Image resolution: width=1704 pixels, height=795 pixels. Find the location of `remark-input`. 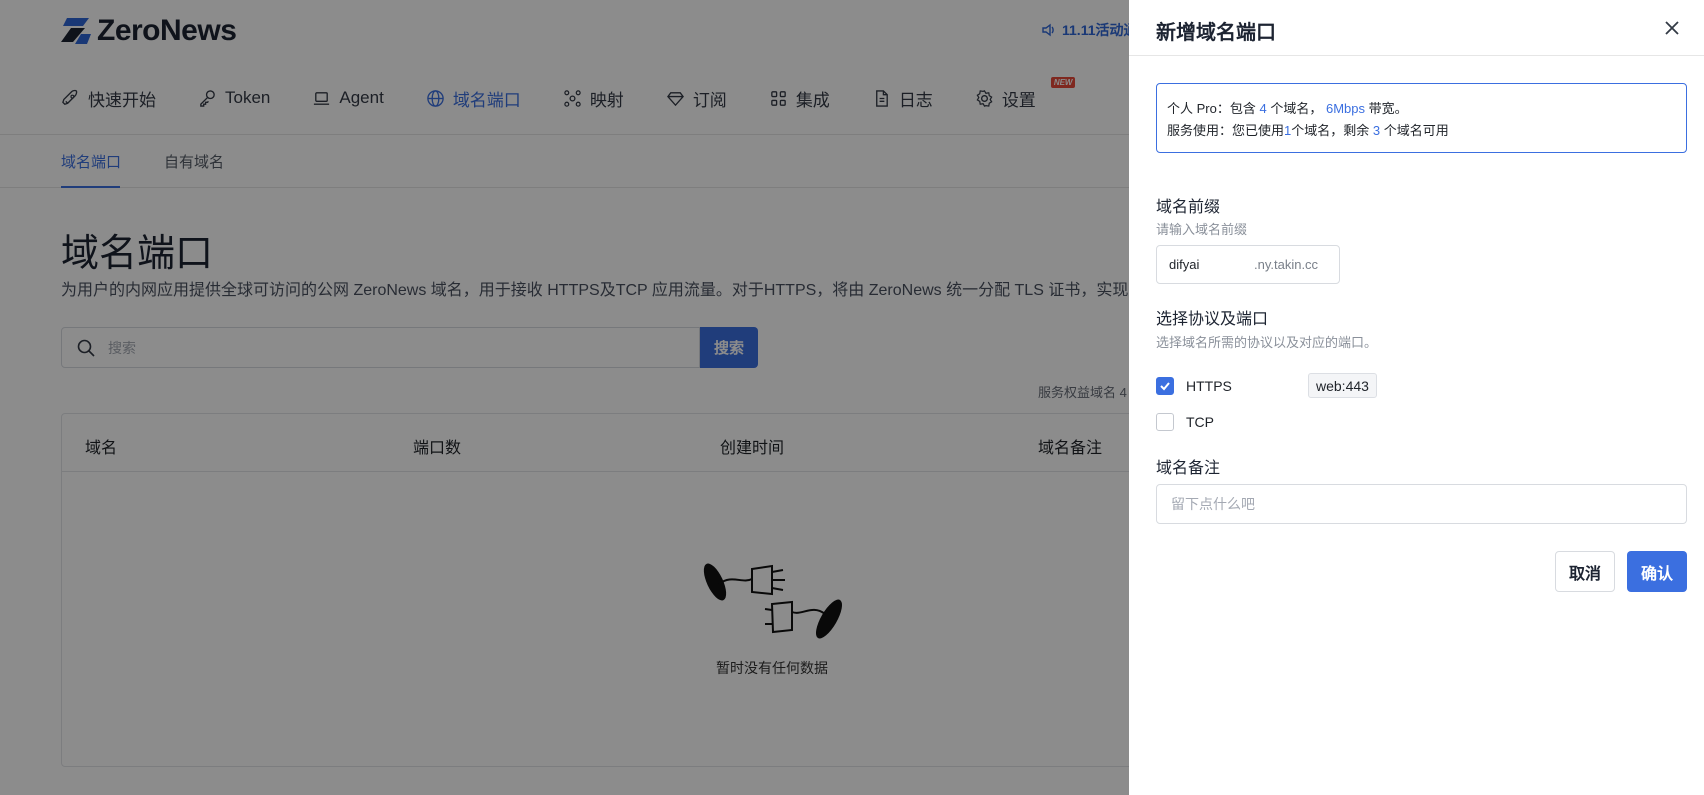

remark-input is located at coordinates (1421, 504).